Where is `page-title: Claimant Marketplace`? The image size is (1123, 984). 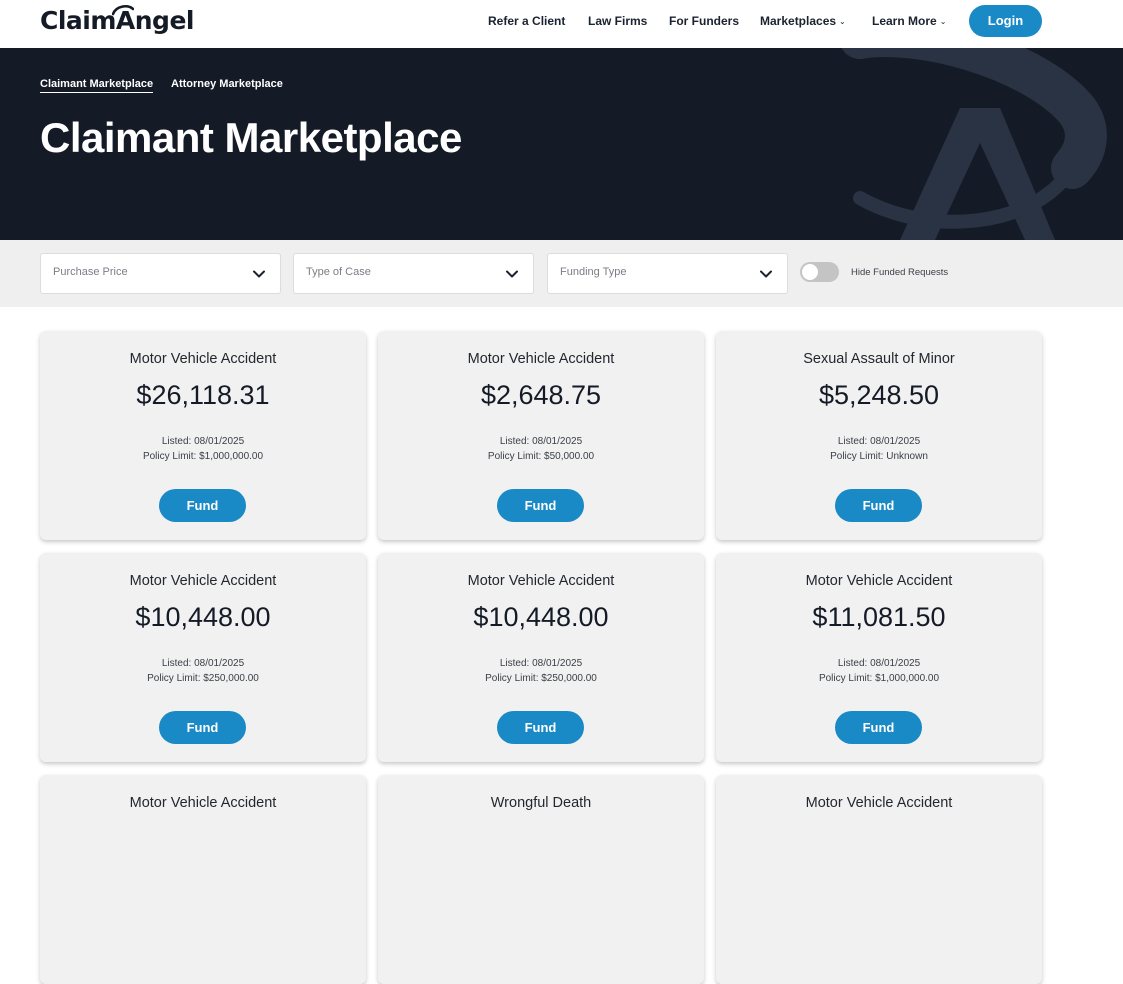 page-title: Claimant Marketplace is located at coordinates (251, 137).